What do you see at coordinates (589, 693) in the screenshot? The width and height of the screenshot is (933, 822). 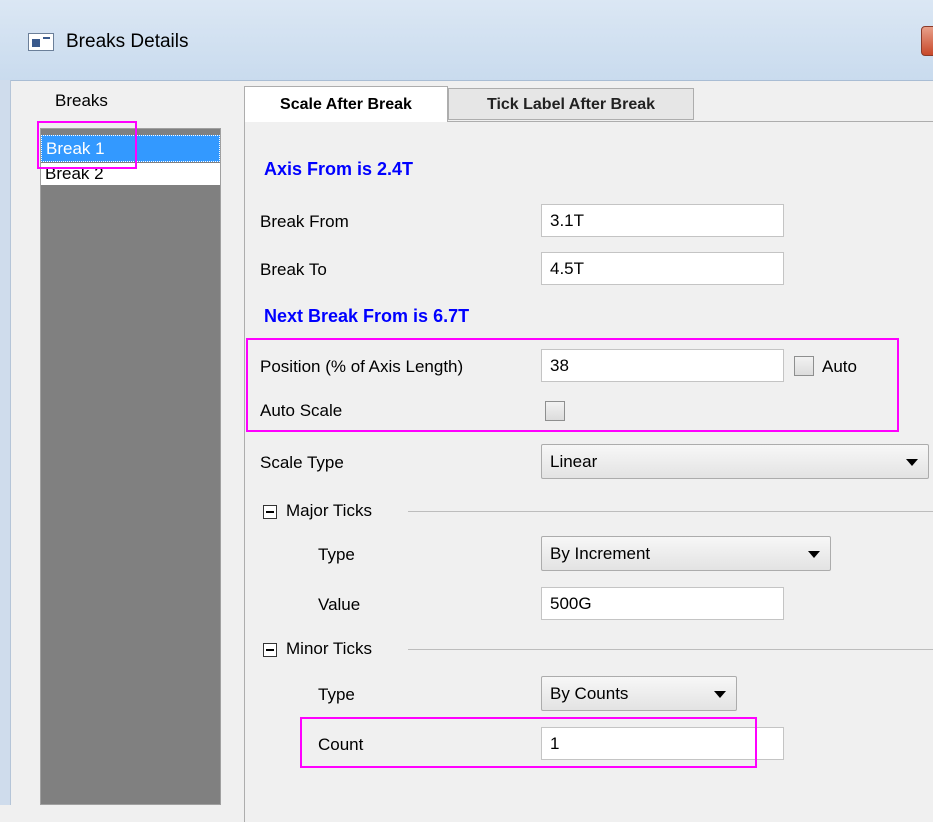 I see `minor-type-value: By Counts` at bounding box center [589, 693].